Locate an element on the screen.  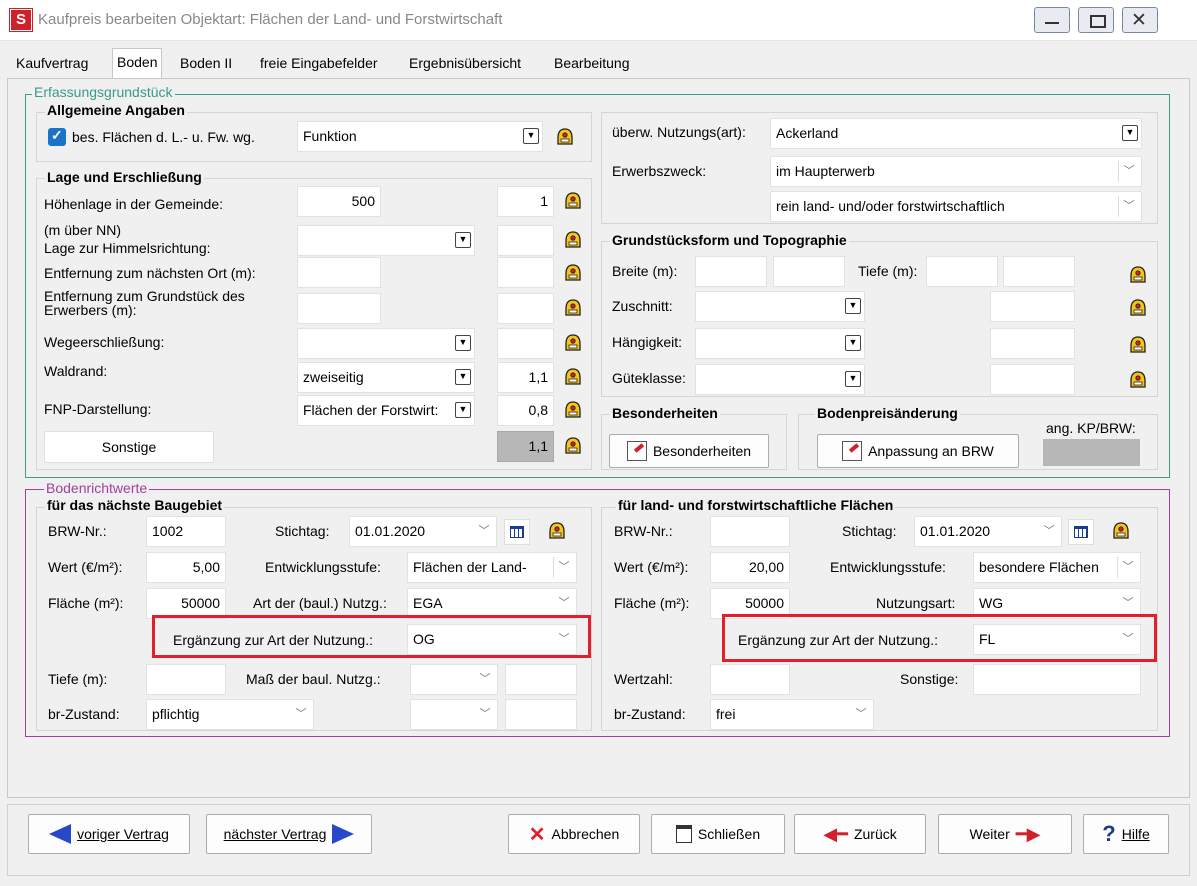
haengig-factor is located at coordinates (1032, 343).